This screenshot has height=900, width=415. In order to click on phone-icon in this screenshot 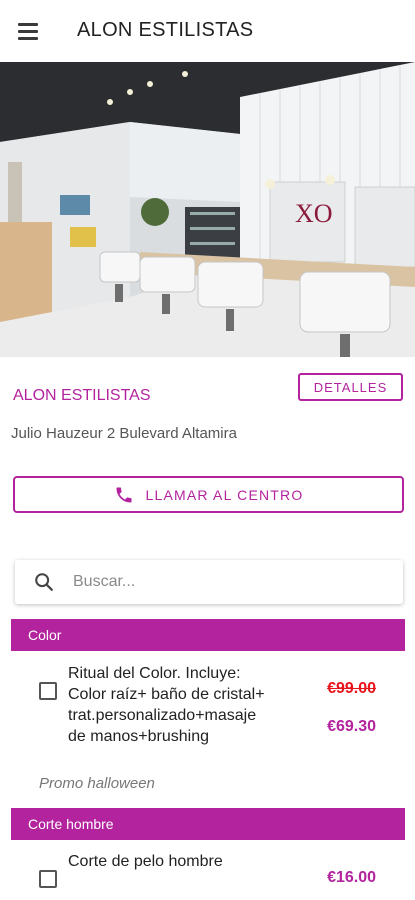, I will do `click(124, 495)`.